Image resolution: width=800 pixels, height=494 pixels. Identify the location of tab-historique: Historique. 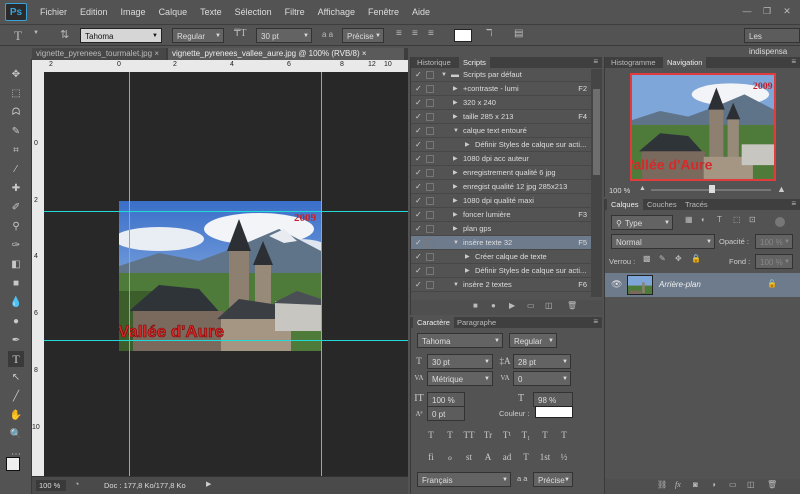
(434, 62).